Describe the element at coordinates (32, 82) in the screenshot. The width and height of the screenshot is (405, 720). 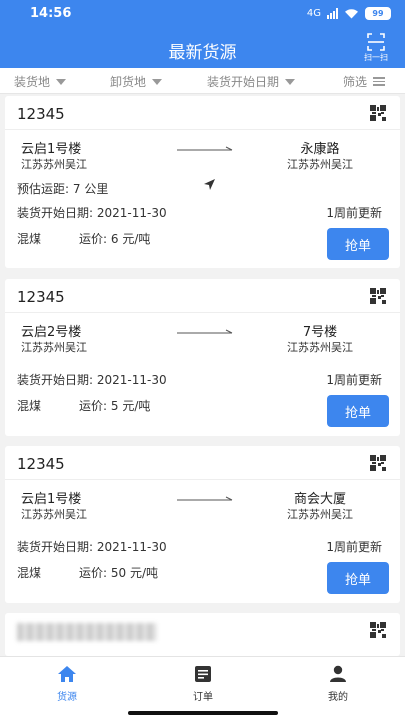
I see `filter-load-place-label: 装货地` at that location.